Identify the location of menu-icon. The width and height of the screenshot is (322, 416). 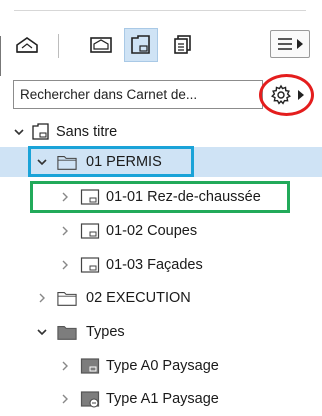
(285, 44).